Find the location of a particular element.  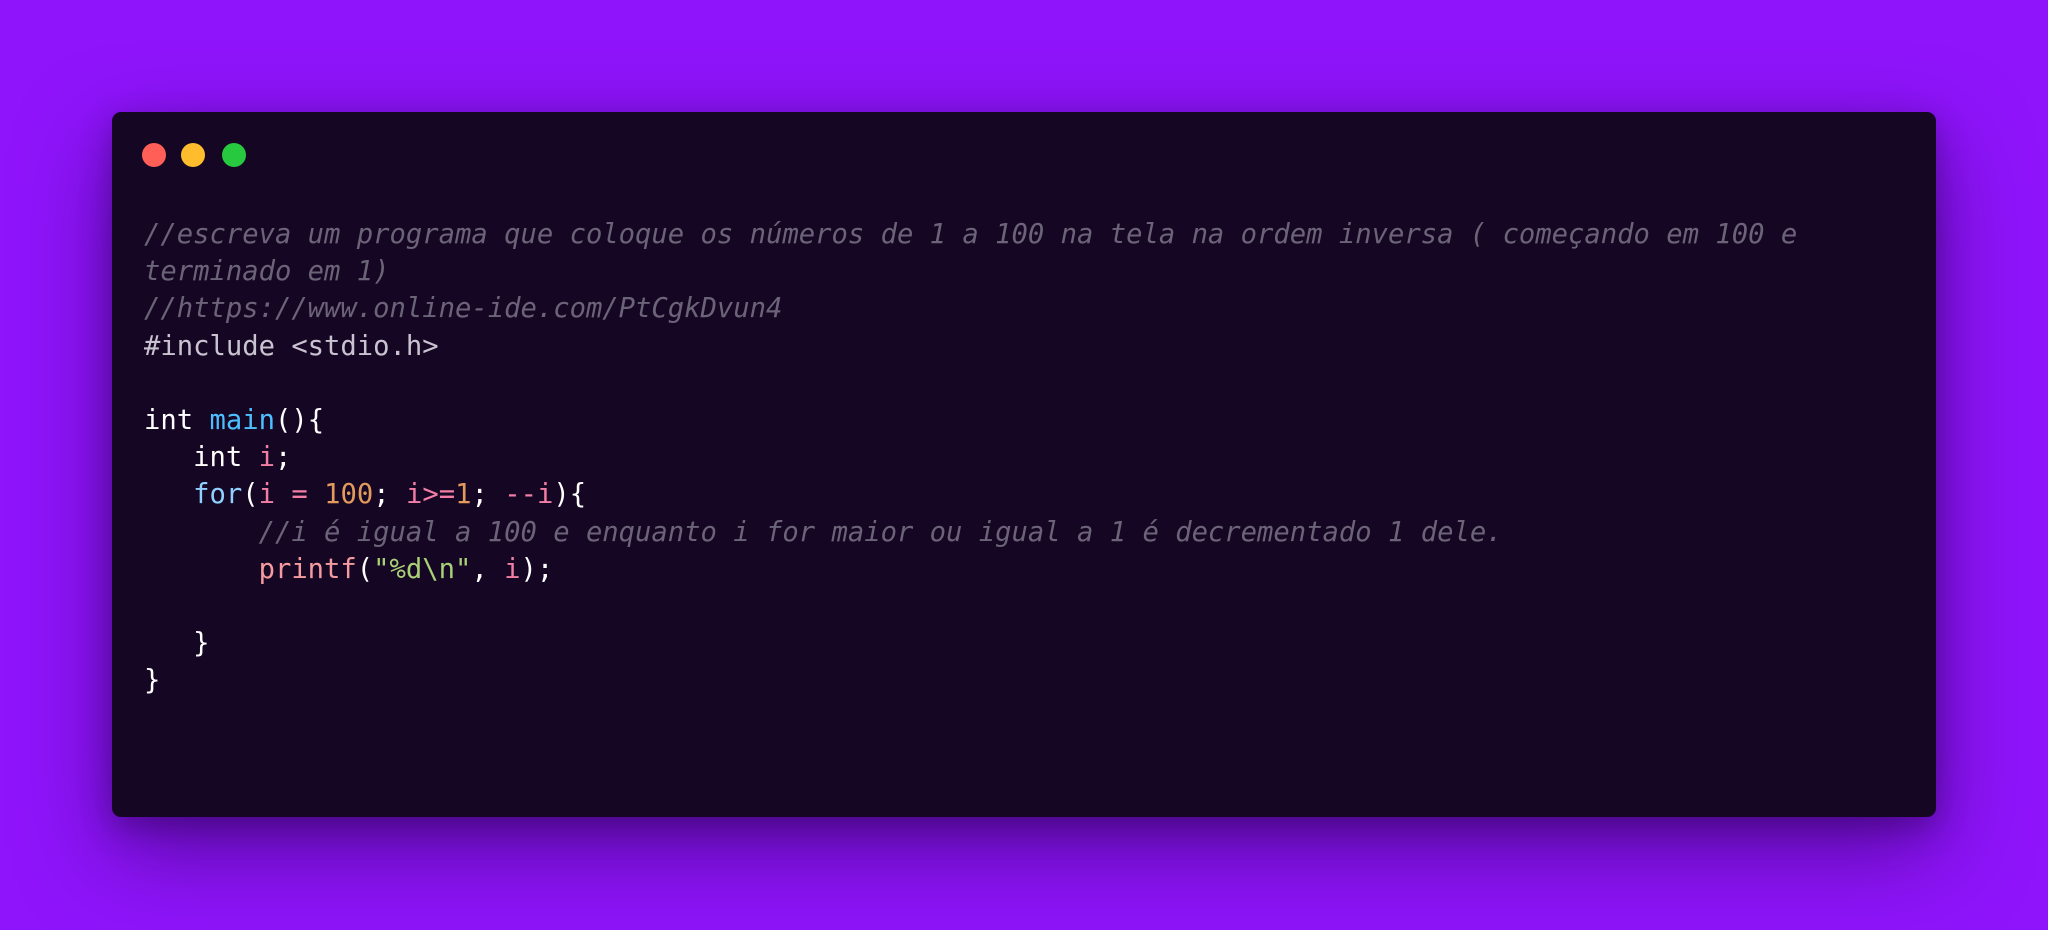

token-punctuation: ){ is located at coordinates (570, 495).